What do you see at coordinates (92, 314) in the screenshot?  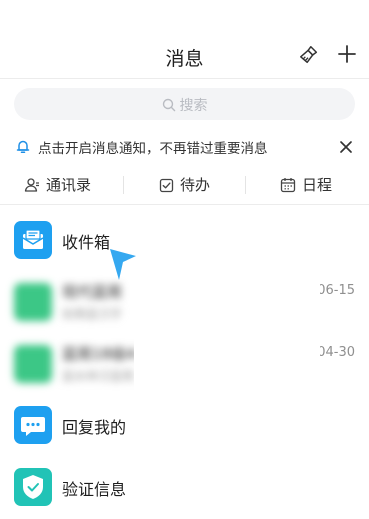 I see `conversation-preview: 如南蓝汉字` at bounding box center [92, 314].